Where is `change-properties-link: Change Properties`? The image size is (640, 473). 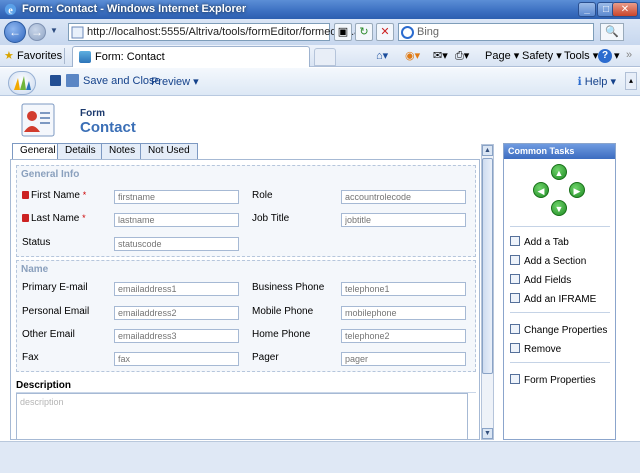 change-properties-link: Change Properties is located at coordinates (558, 330).